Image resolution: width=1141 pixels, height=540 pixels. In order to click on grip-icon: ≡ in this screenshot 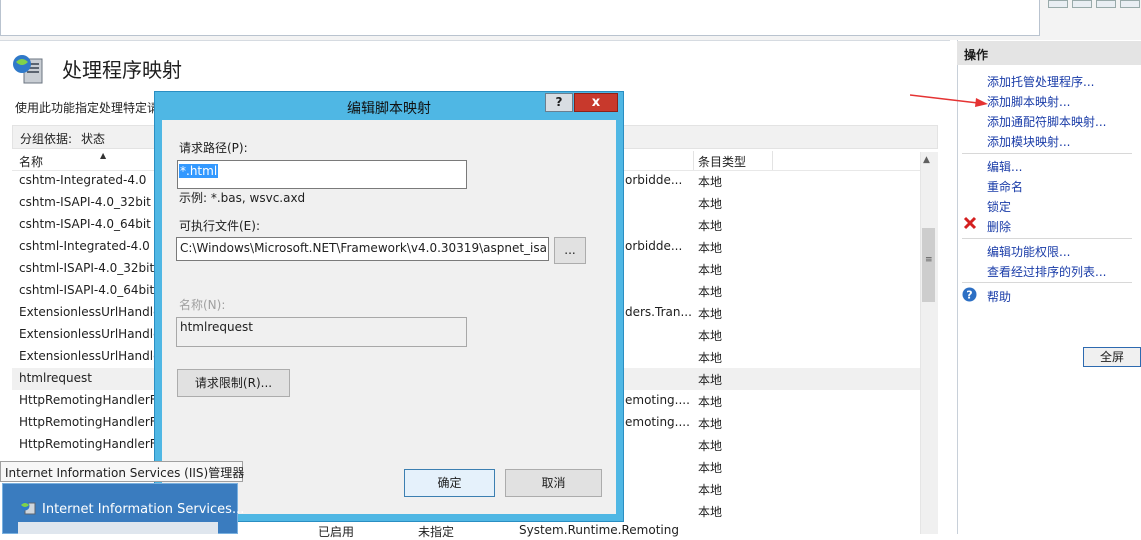, I will do `click(929, 260)`.